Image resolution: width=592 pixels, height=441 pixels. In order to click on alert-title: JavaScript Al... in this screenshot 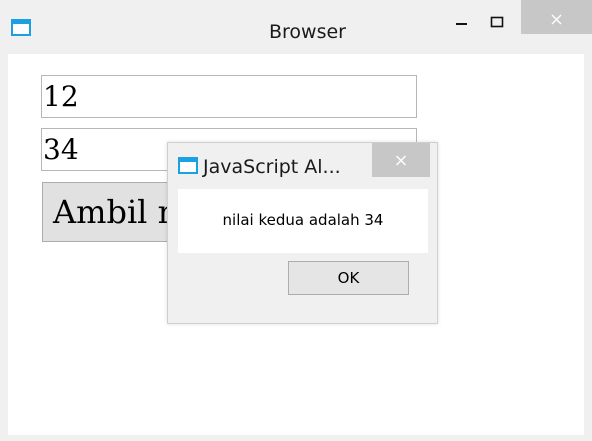, I will do `click(272, 167)`.